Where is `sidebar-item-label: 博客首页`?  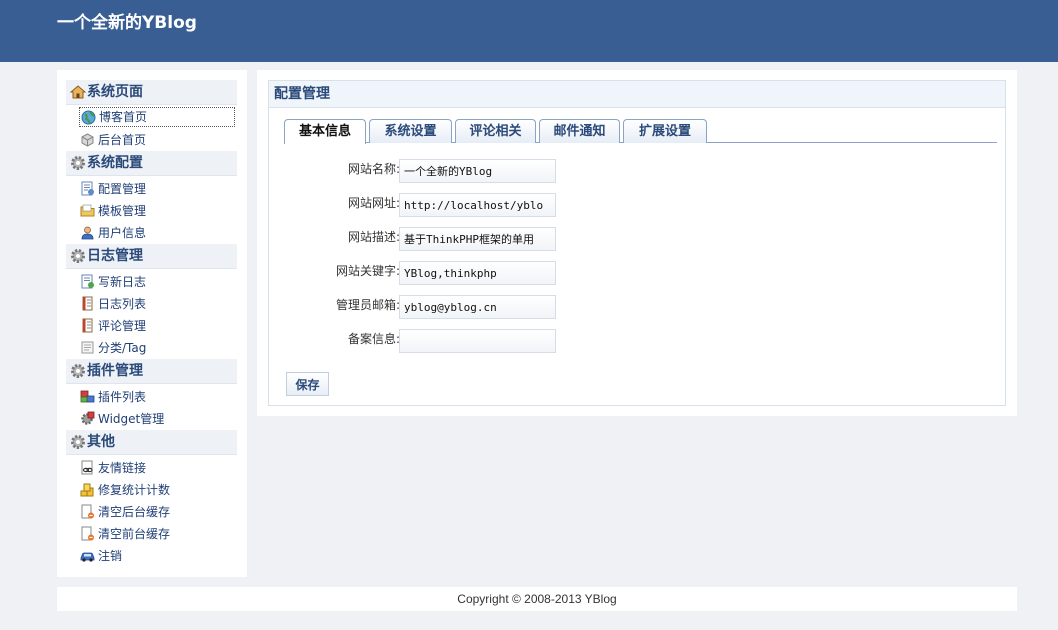
sidebar-item-label: 博客首页 is located at coordinates (123, 117).